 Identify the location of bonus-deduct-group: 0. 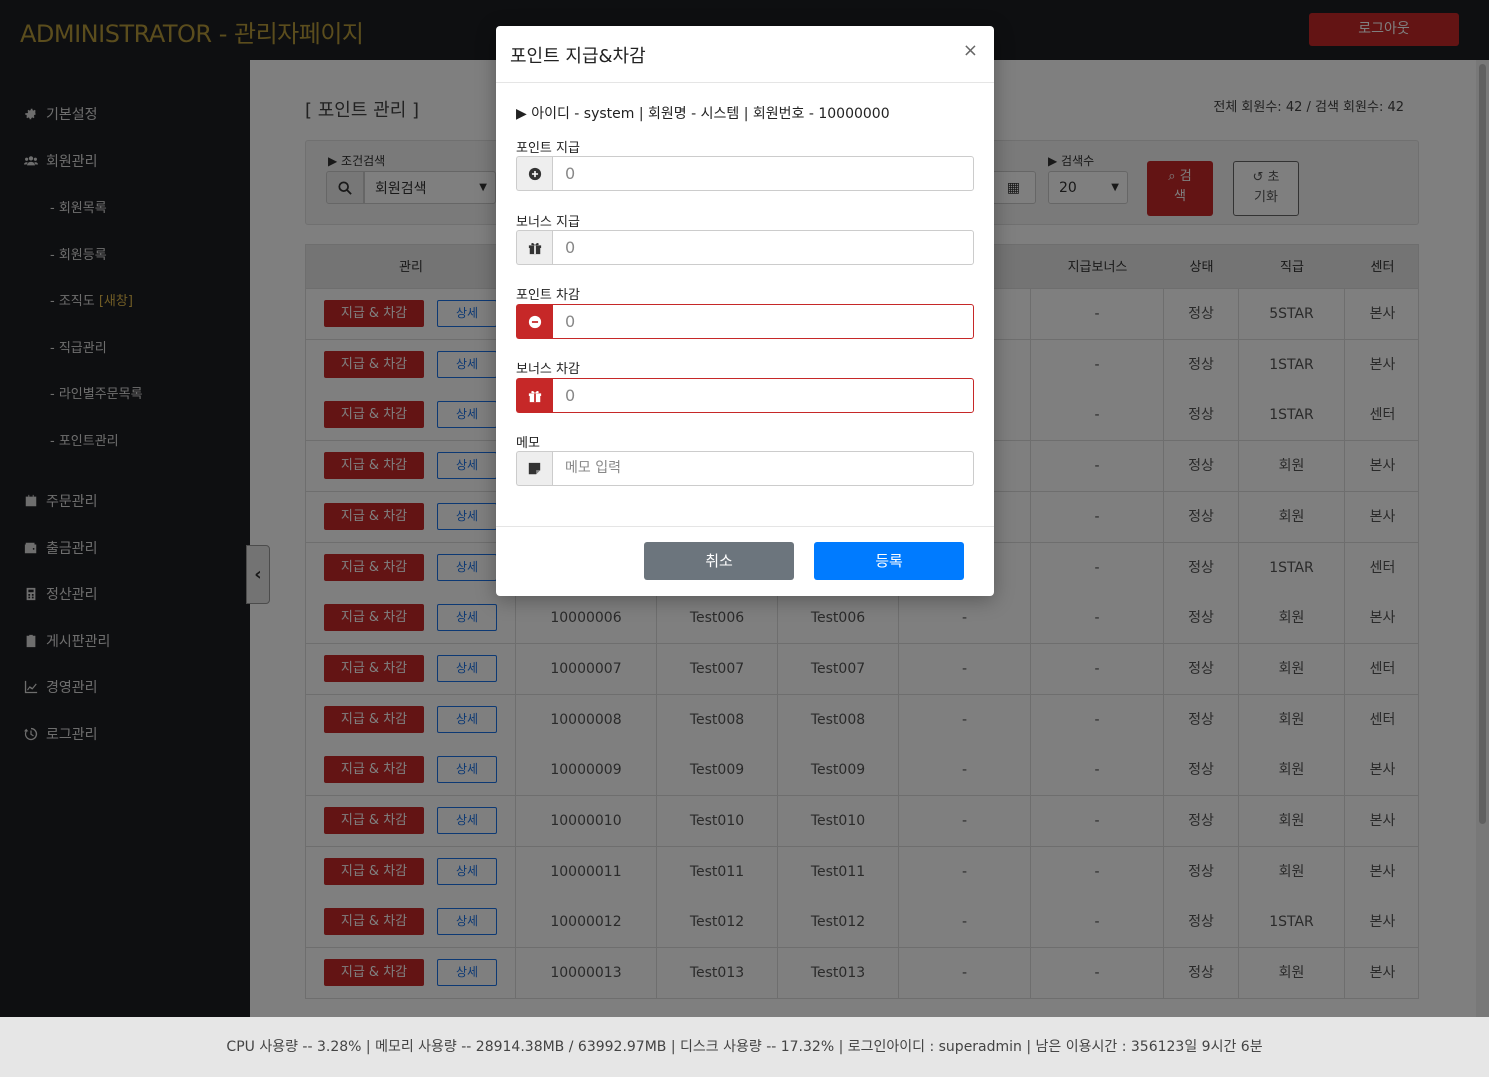
(745, 395).